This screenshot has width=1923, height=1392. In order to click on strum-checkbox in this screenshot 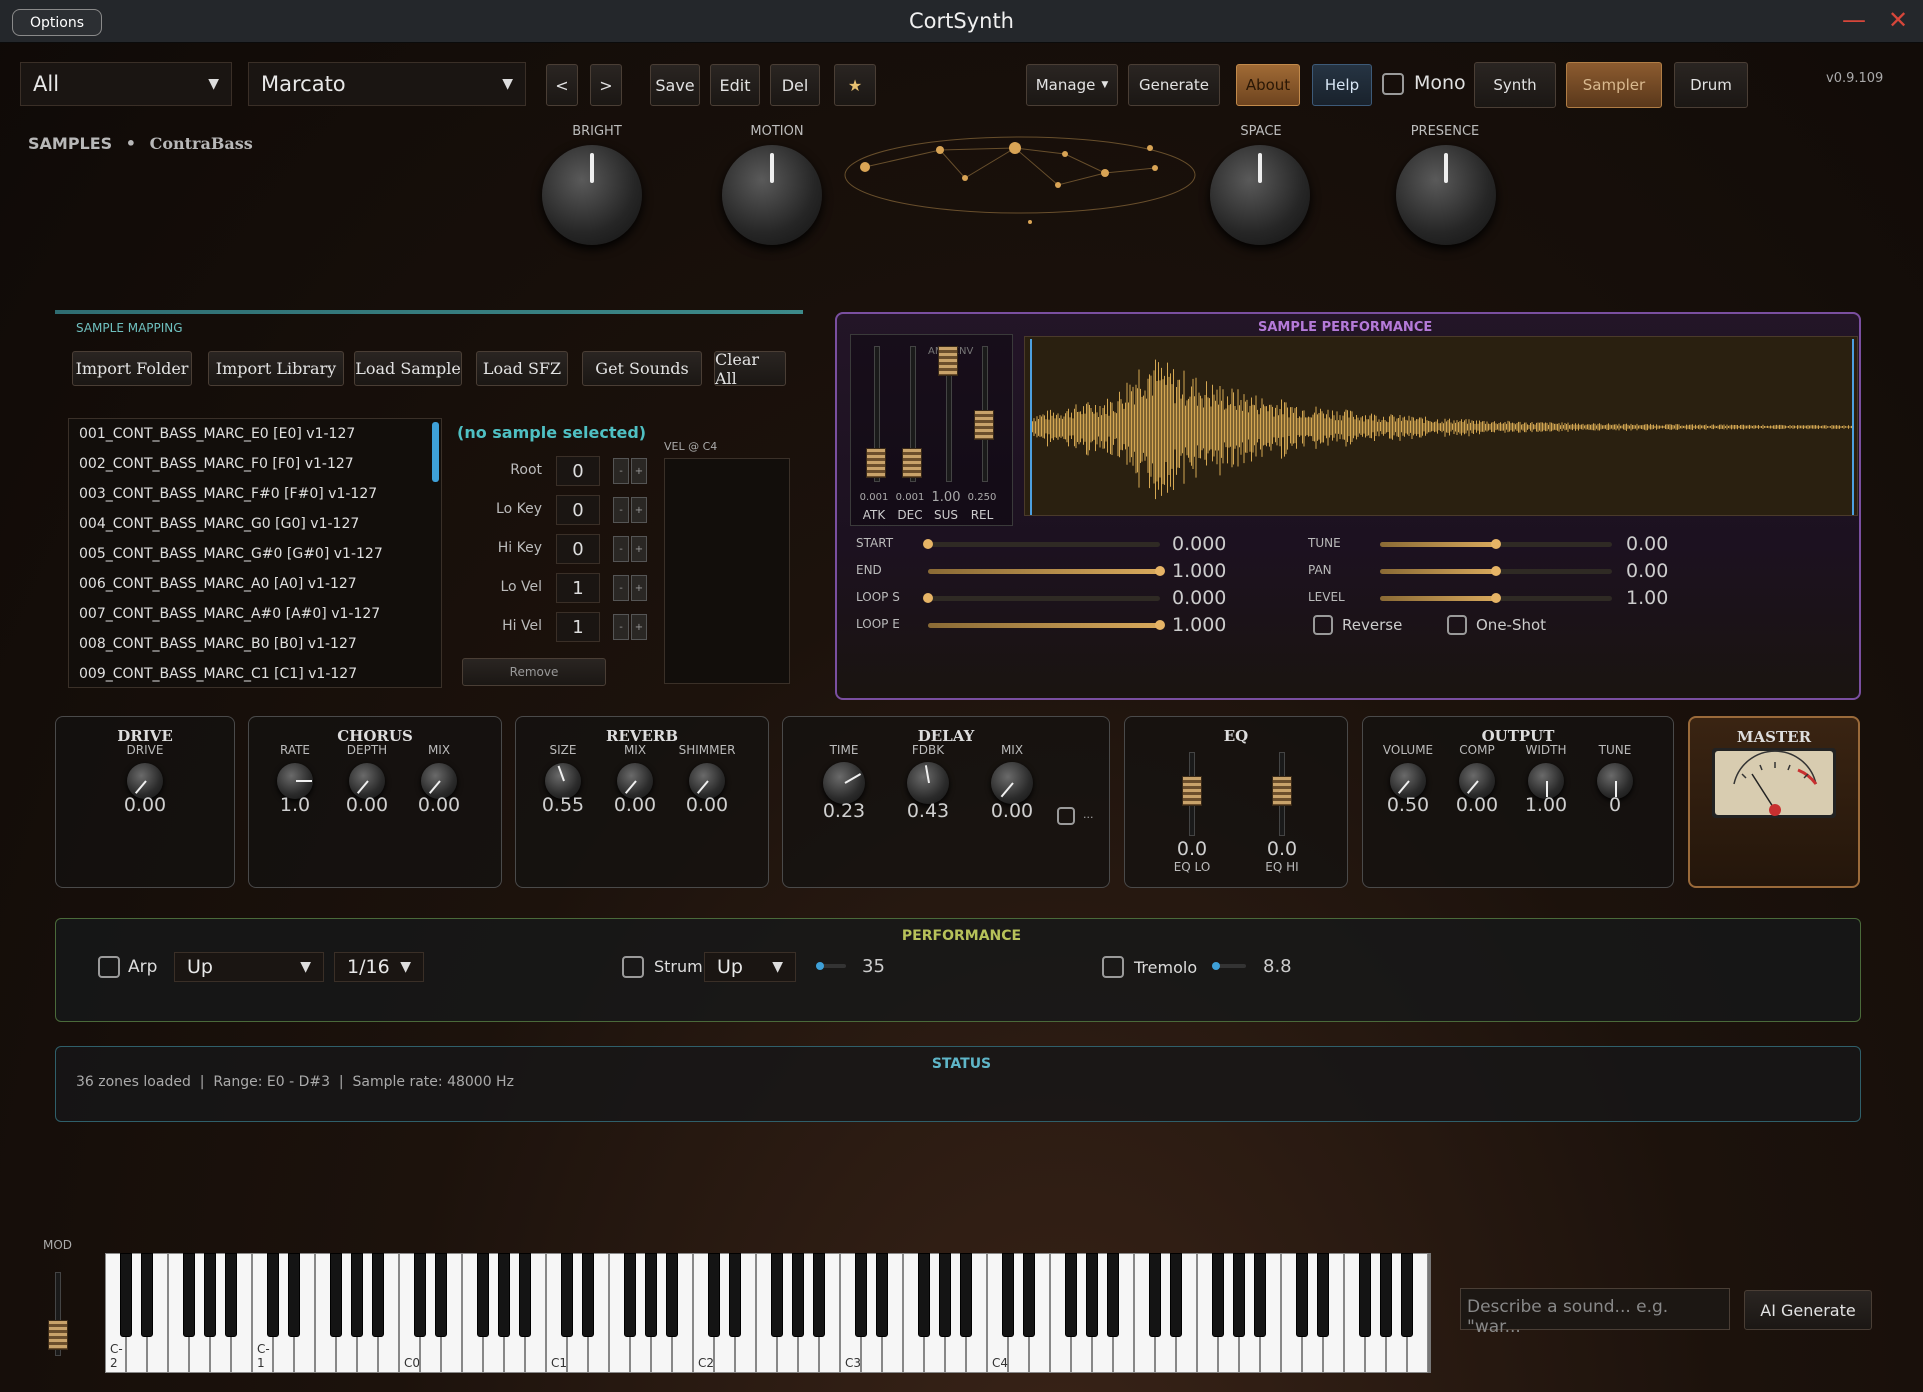, I will do `click(633, 967)`.